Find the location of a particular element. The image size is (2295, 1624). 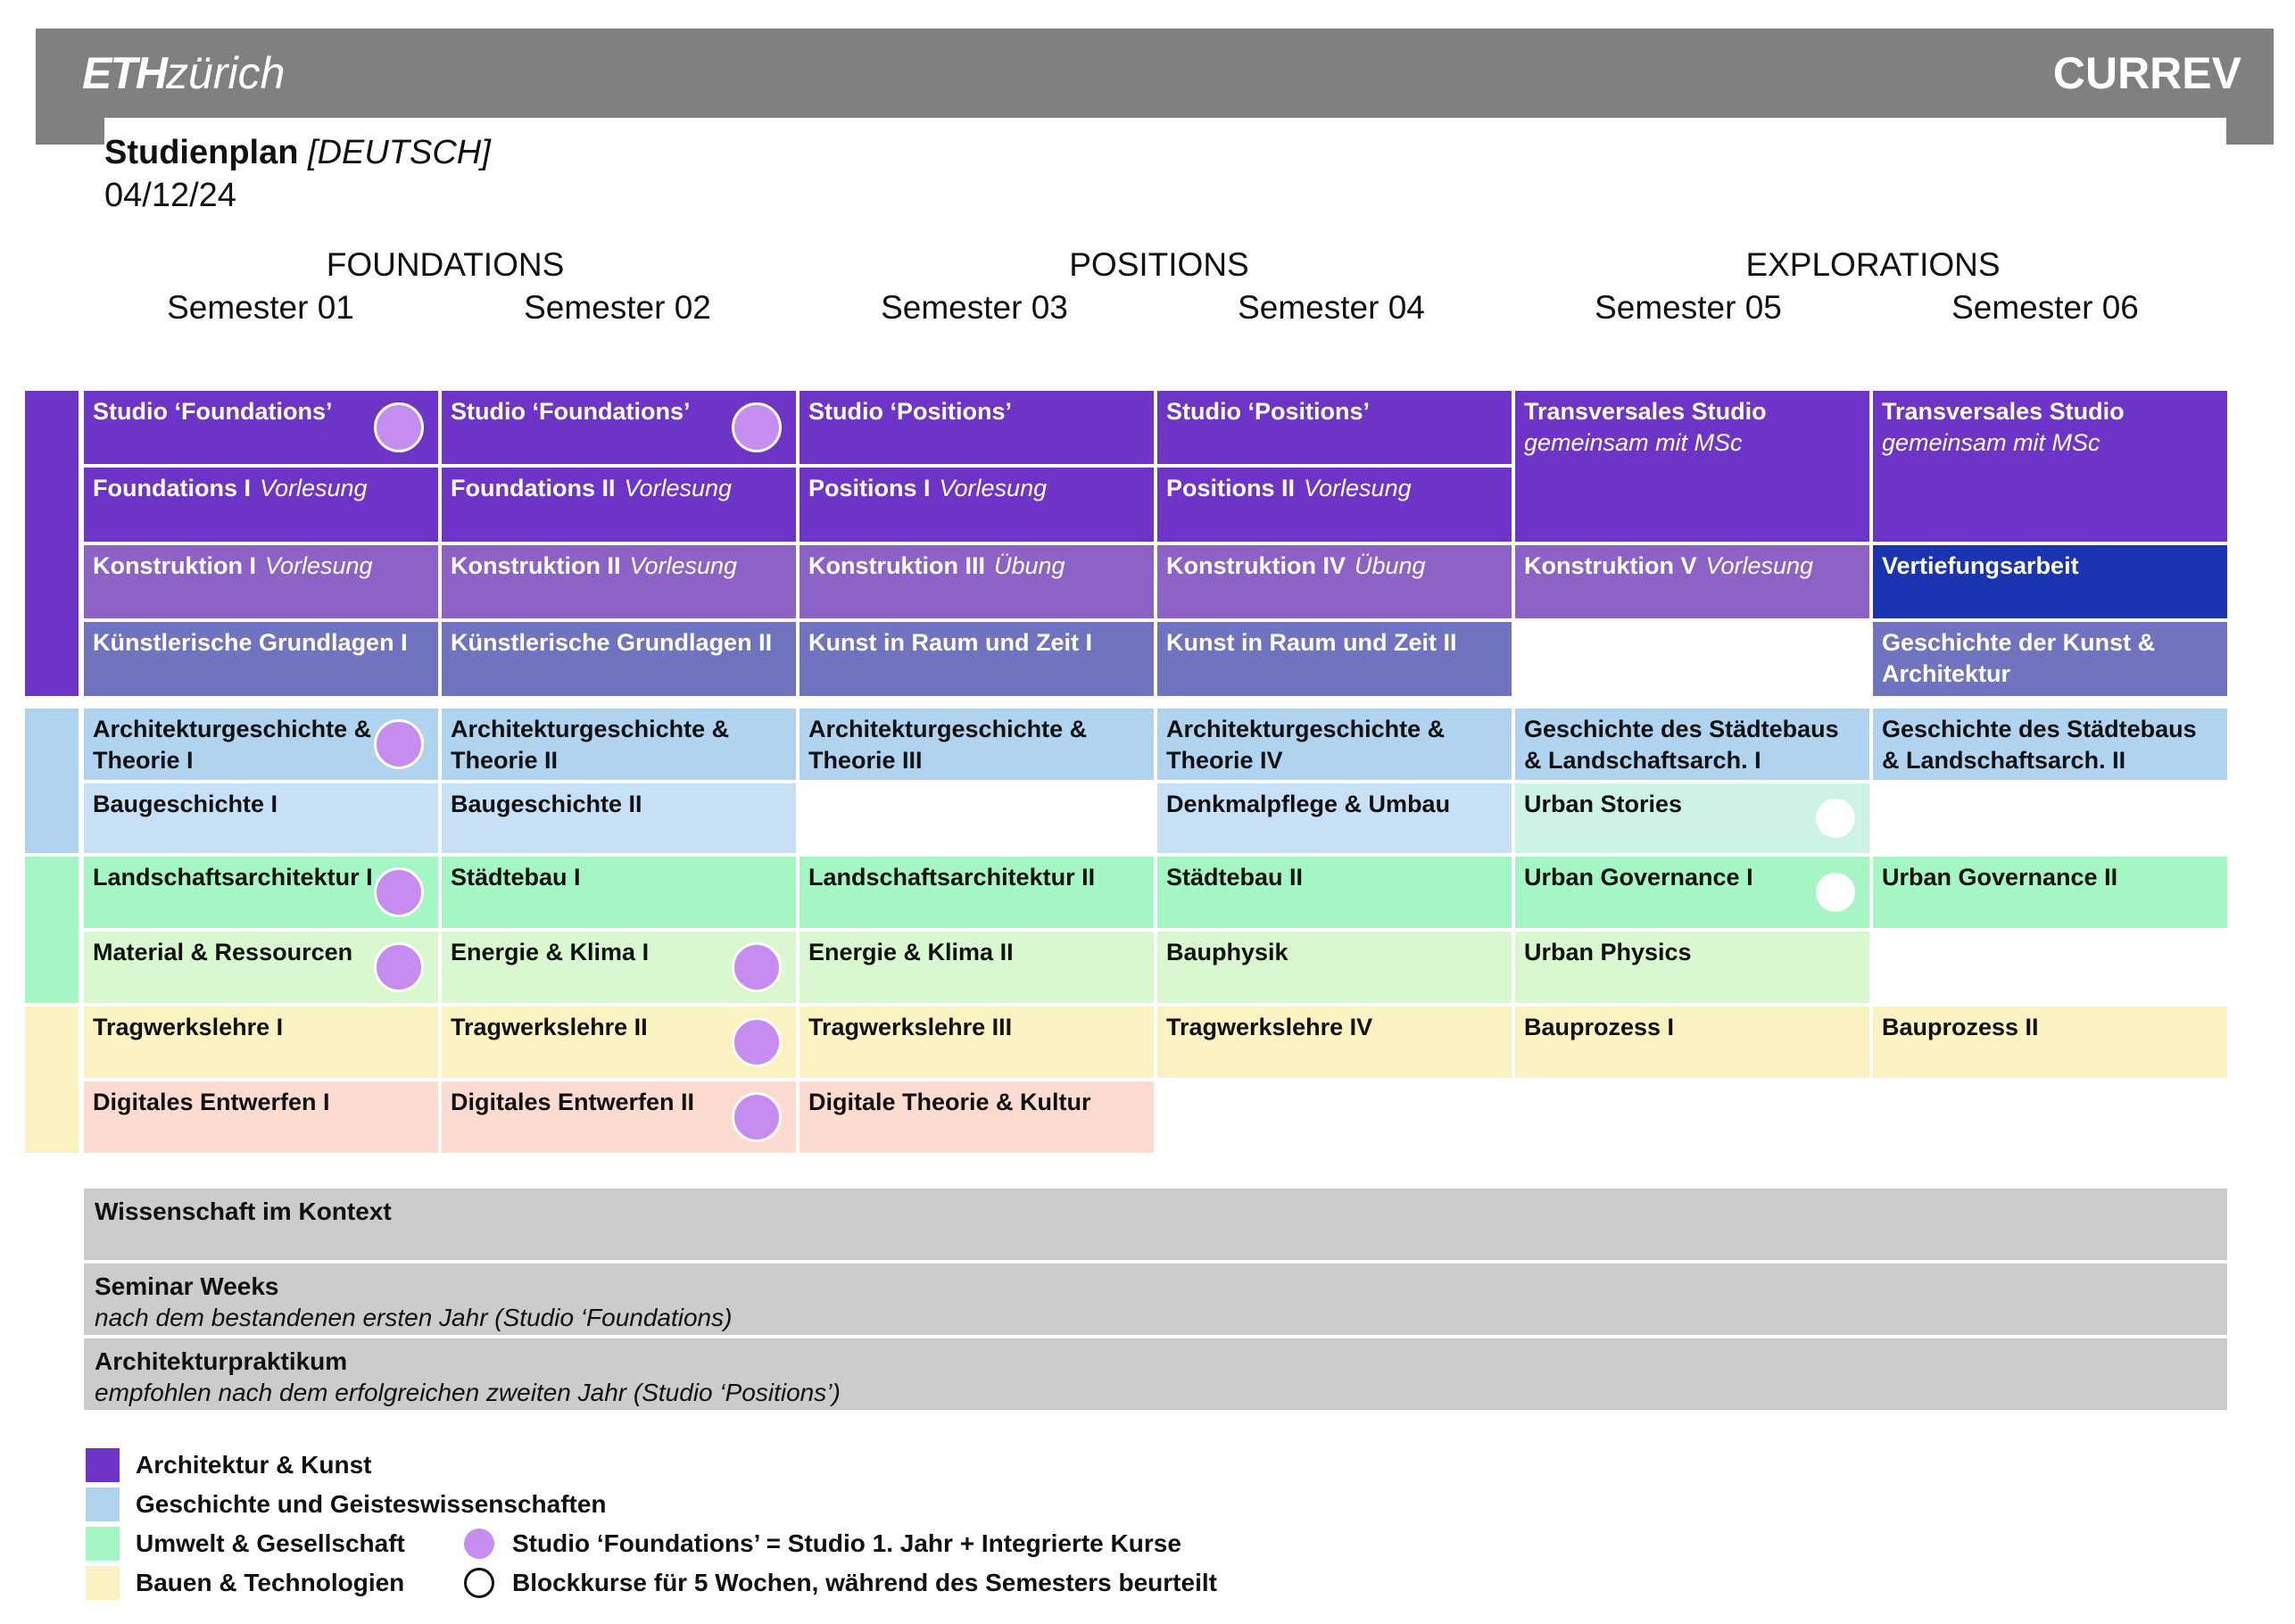

course-title: Konstruktion IV is located at coordinates (1256, 565).